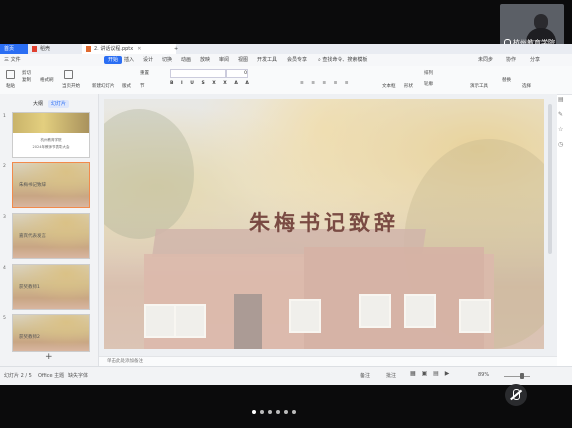  What do you see at coordinates (4, 268) in the screenshot?
I see `slide-number: 4` at bounding box center [4, 268].